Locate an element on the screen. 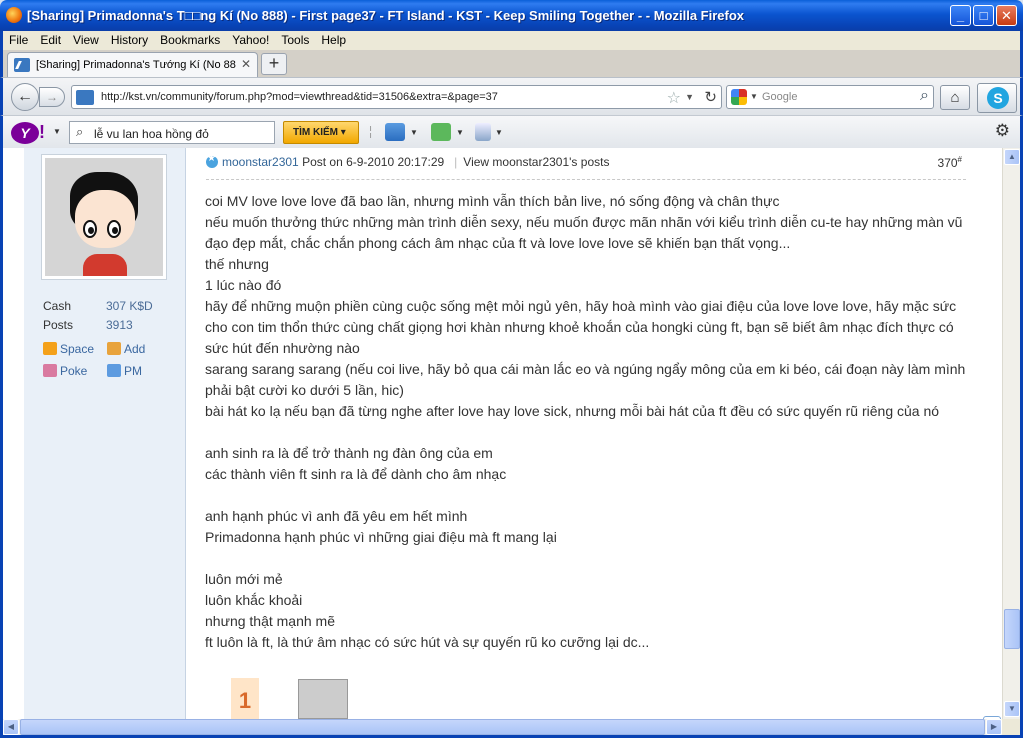 The image size is (1023, 738). avatar-frame is located at coordinates (104, 217).